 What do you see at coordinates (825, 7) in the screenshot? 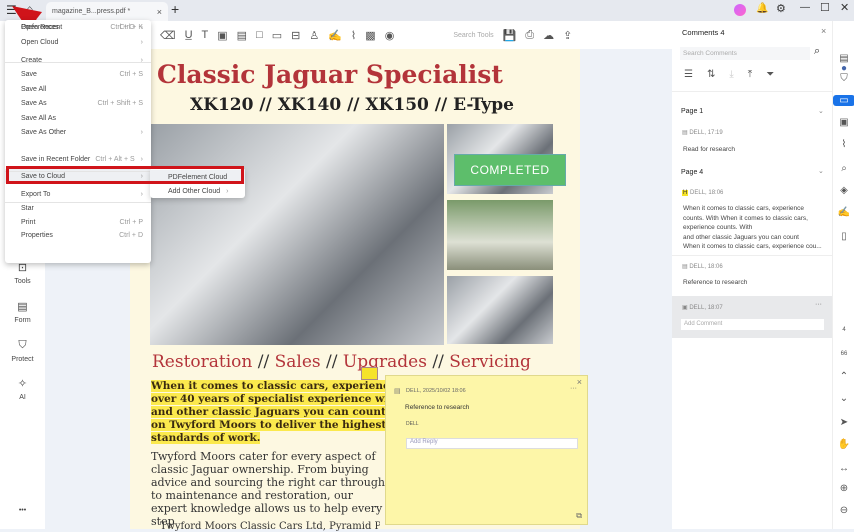
I see `maximize-icon: ☐` at bounding box center [825, 7].